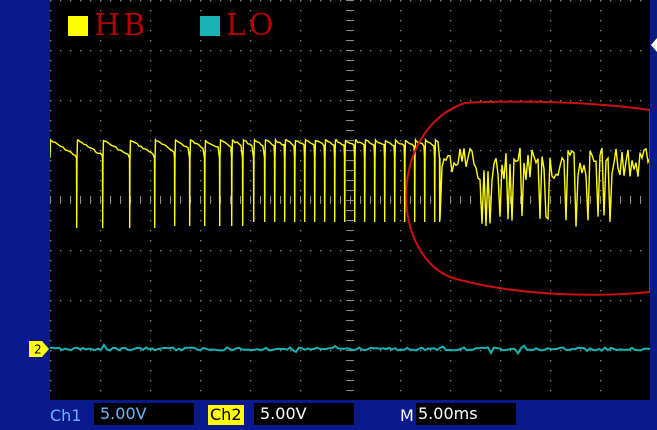 This screenshot has height=430, width=657. I want to click on legend-item-lo: LO, so click(238, 26).